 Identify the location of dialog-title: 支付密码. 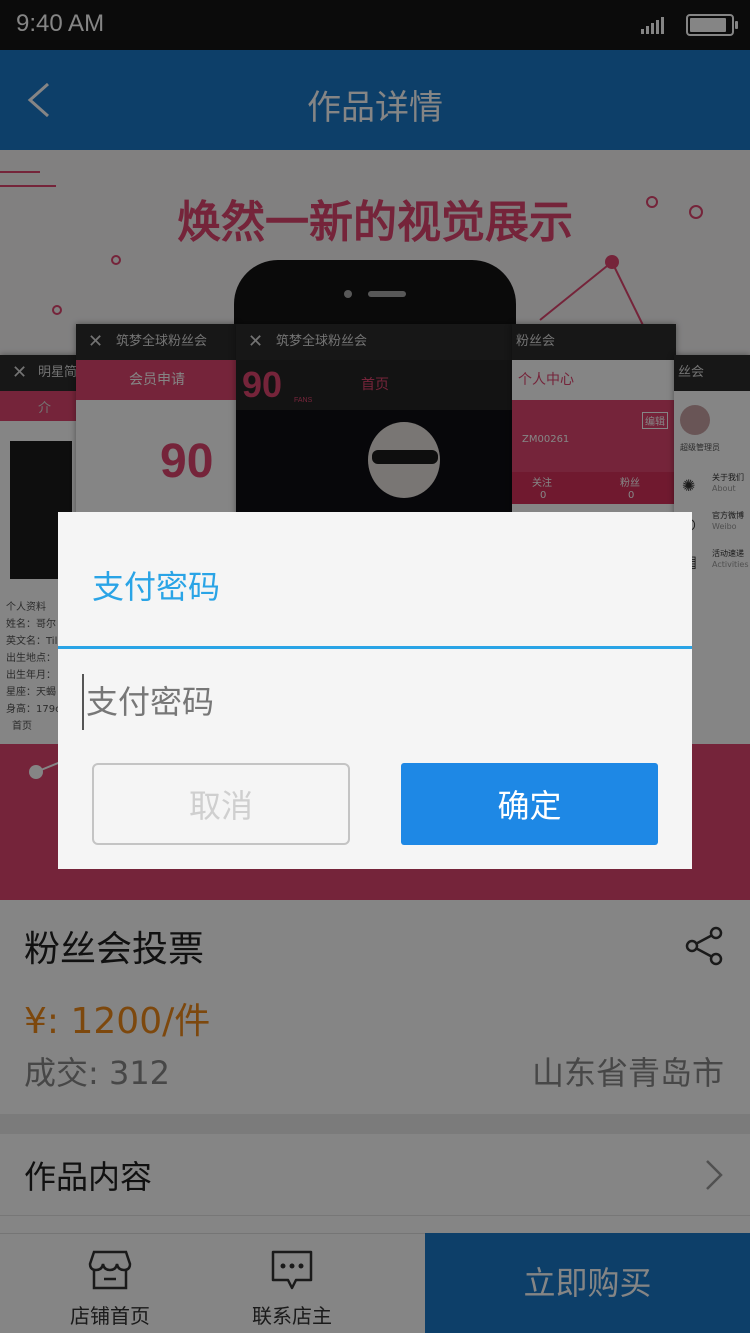
(156, 587).